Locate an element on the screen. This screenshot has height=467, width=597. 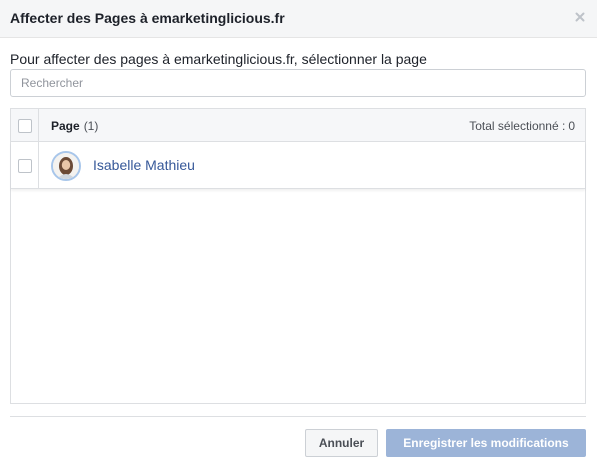
total-selected-label: Total sélectionné : is located at coordinates (517, 126).